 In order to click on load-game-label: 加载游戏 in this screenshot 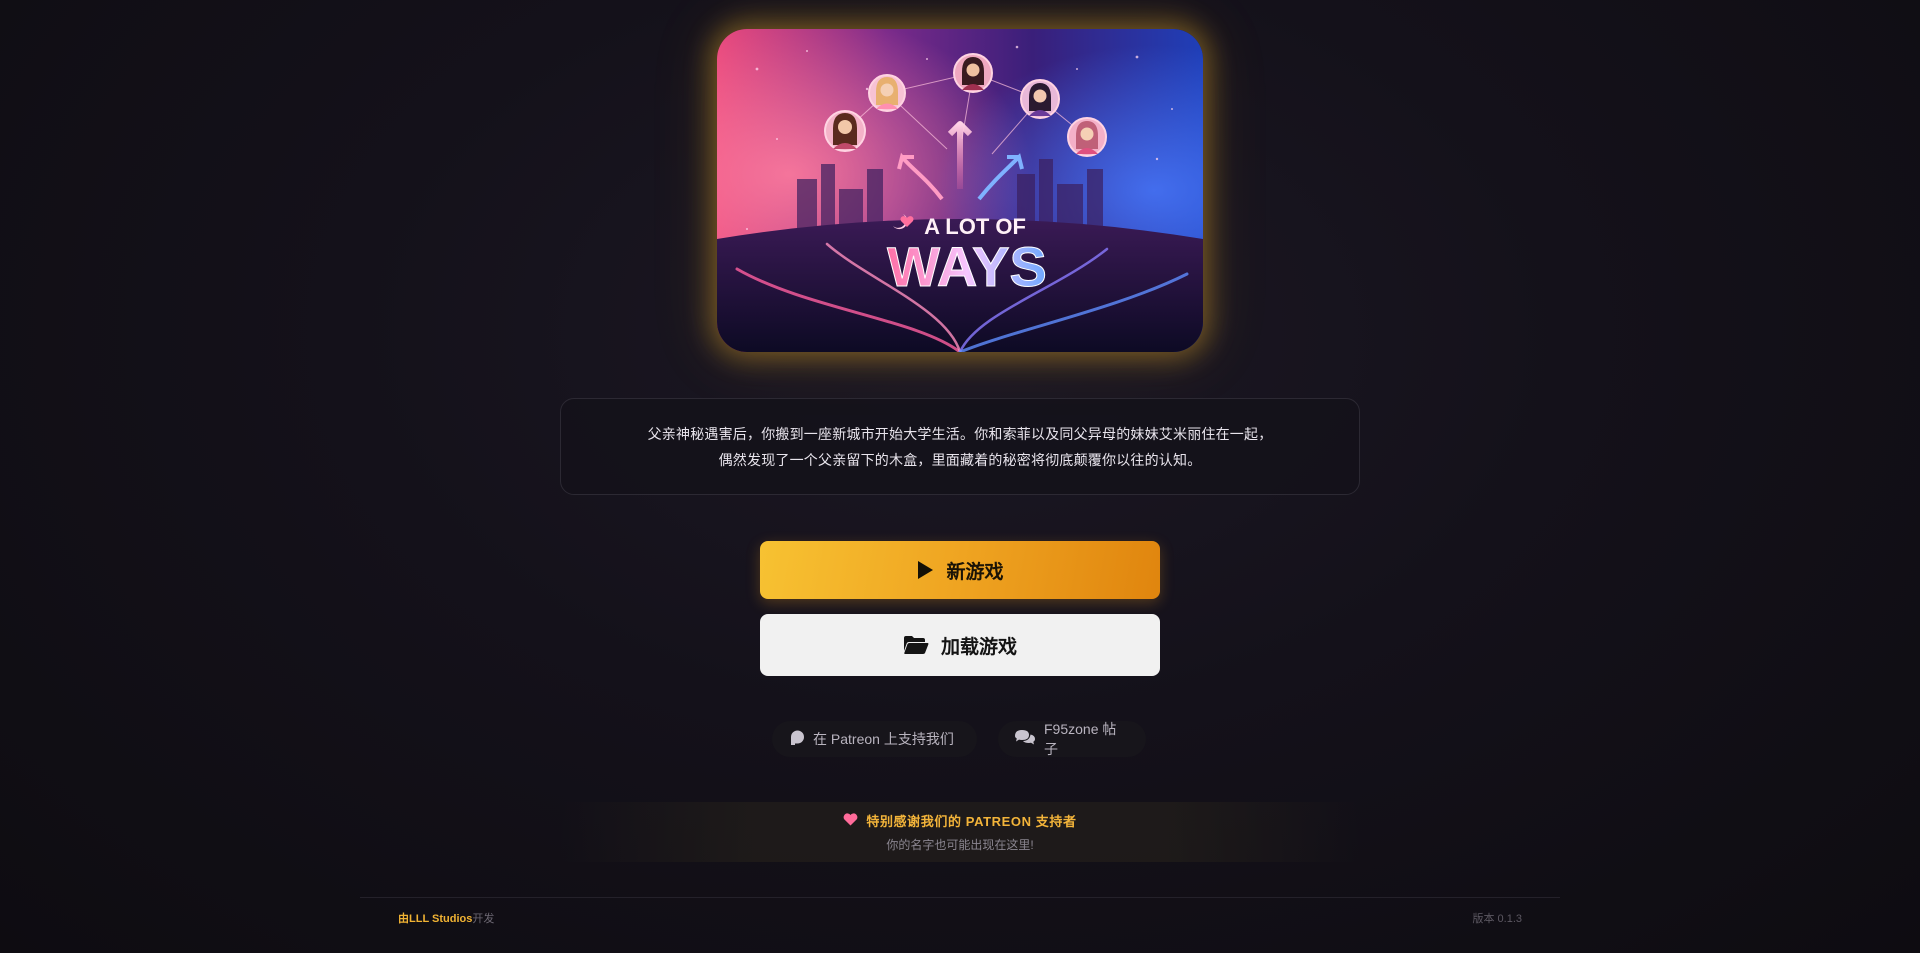, I will do `click(978, 647)`.